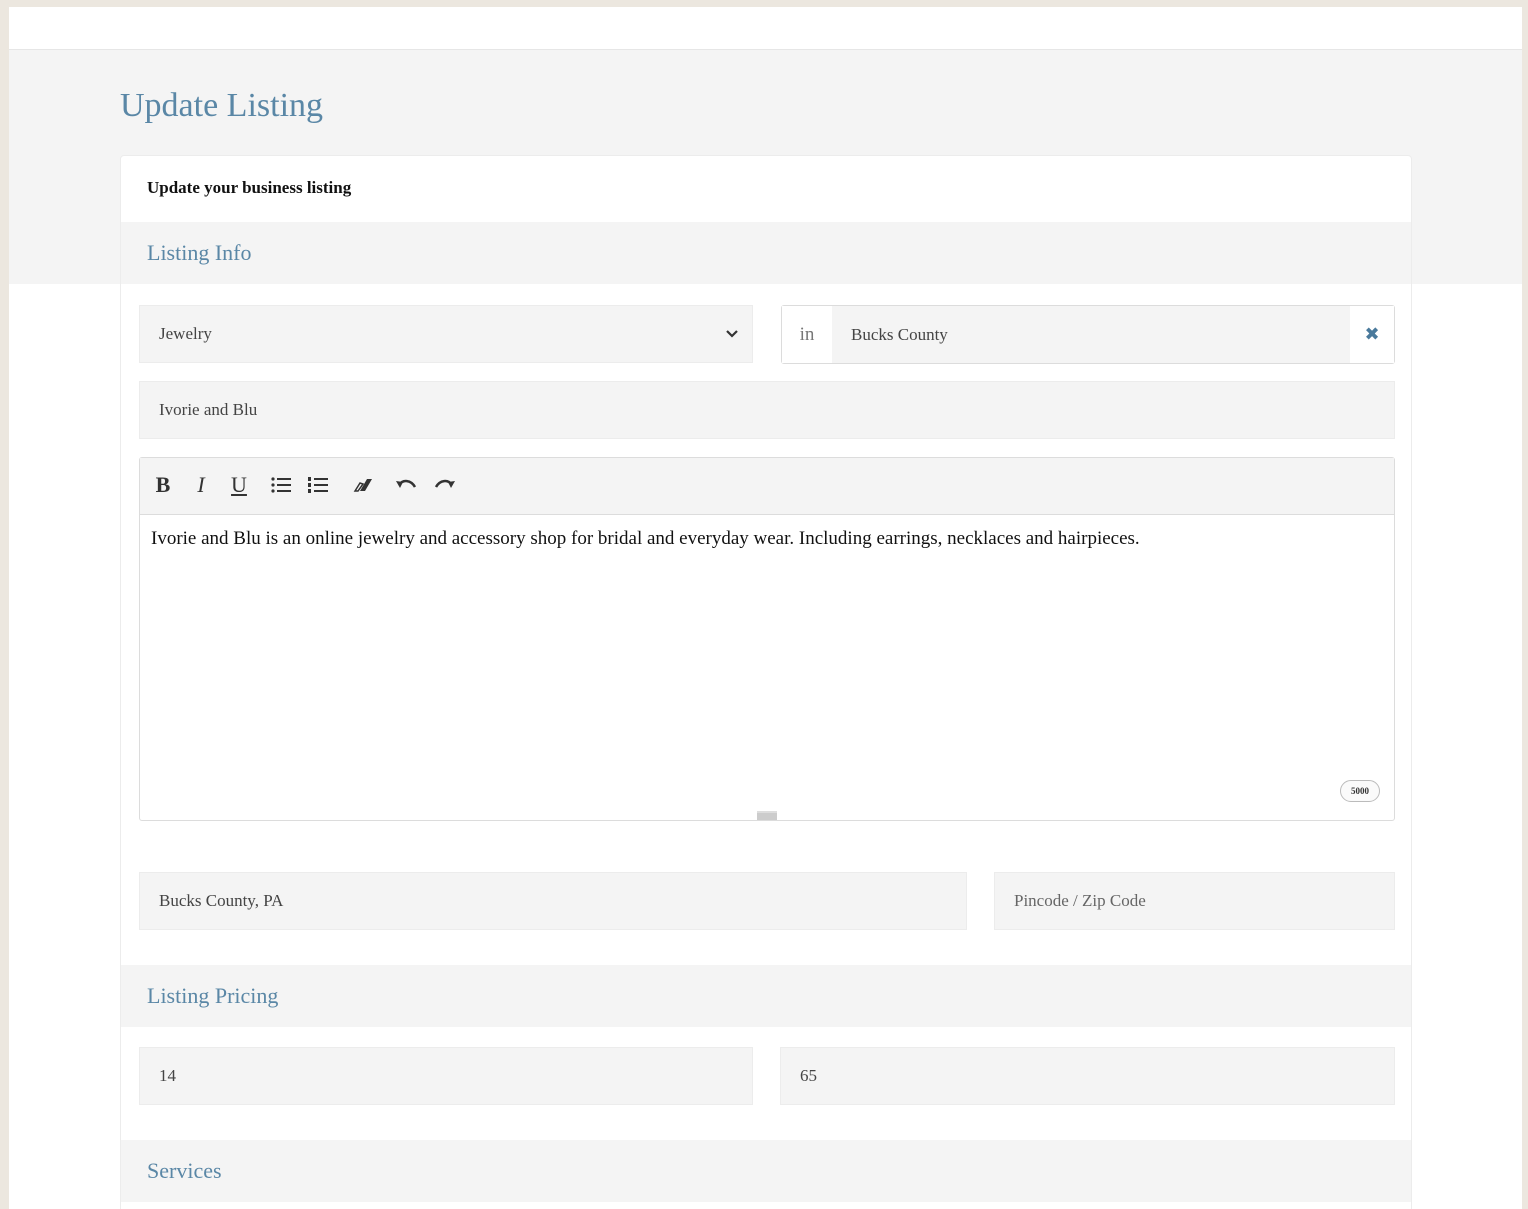  What do you see at coordinates (208, 409) in the screenshot?
I see `business-name-value: Ivorie and Blu` at bounding box center [208, 409].